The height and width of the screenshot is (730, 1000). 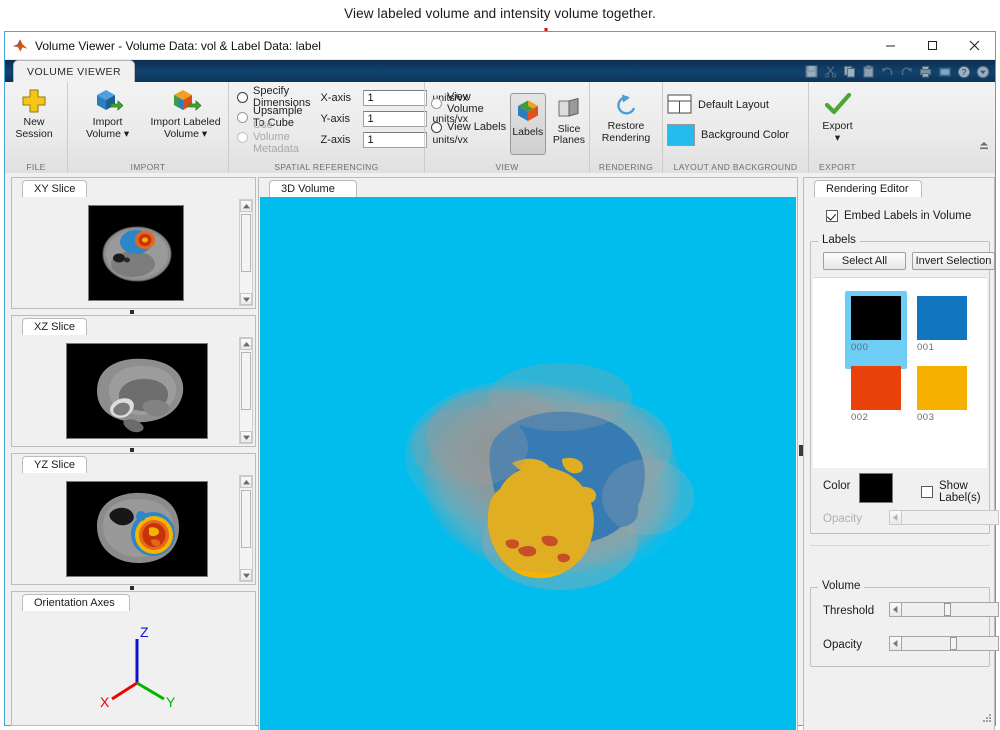 What do you see at coordinates (735, 105) in the screenshot?
I see `default-layout-button: Default Layout` at bounding box center [735, 105].